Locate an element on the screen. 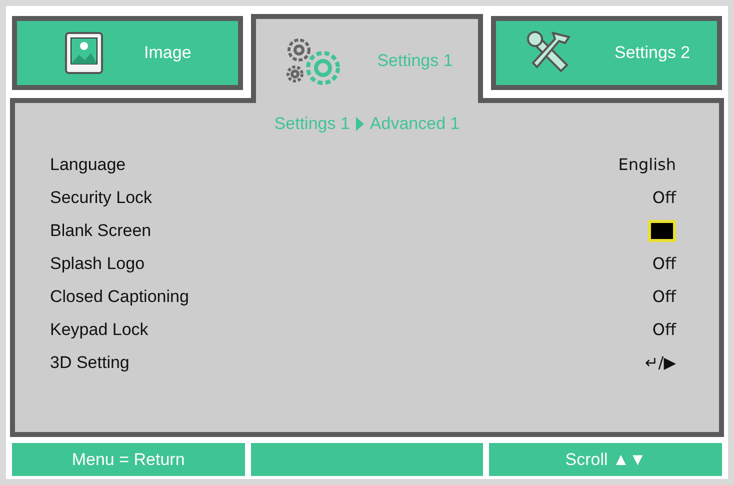  setting-value: ↵/▶ is located at coordinates (660, 363).